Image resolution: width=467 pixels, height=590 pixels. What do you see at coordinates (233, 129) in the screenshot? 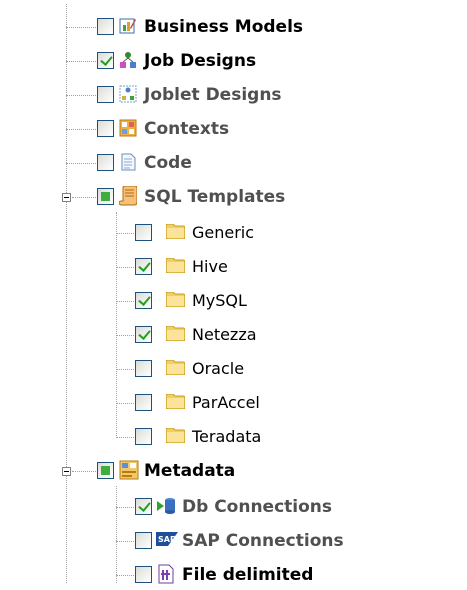
I see `tree-item-contexts: Contexts` at bounding box center [233, 129].